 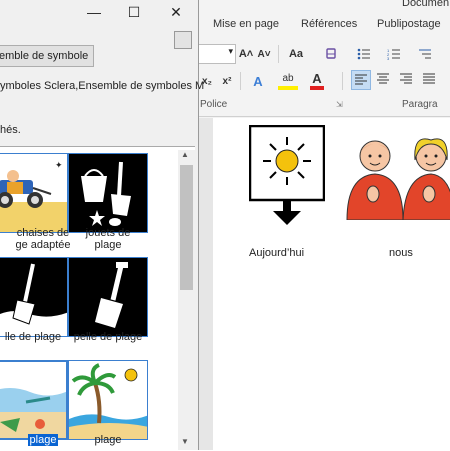 What do you see at coordinates (108, 239) in the screenshot?
I see `label-beach-toys: jouets de plage` at bounding box center [108, 239].